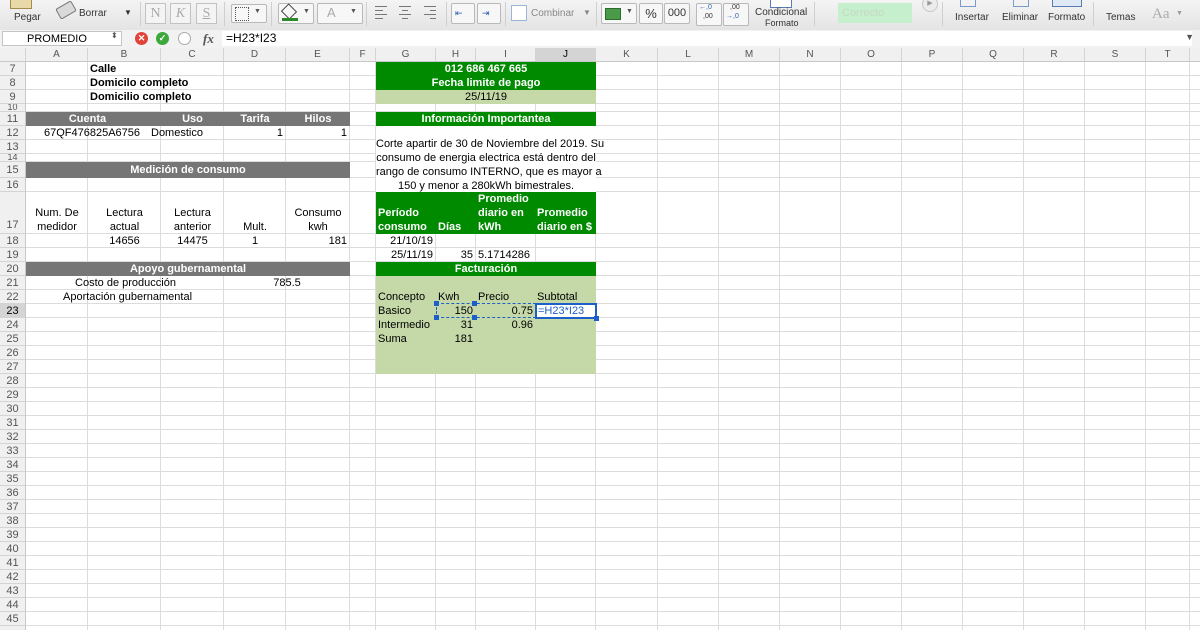  What do you see at coordinates (519, 13) in the screenshot?
I see `merge-icon` at bounding box center [519, 13].